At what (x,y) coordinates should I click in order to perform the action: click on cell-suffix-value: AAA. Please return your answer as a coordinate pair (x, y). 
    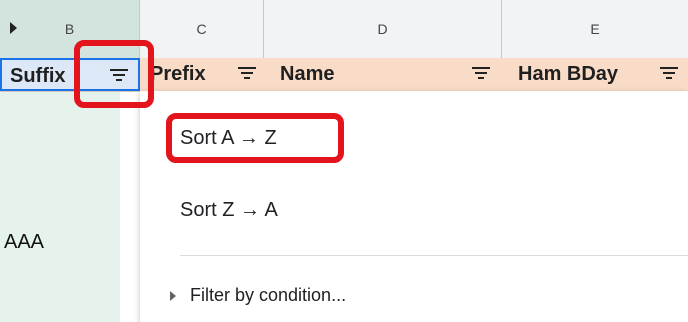
    Looking at the image, I should click on (24, 242).